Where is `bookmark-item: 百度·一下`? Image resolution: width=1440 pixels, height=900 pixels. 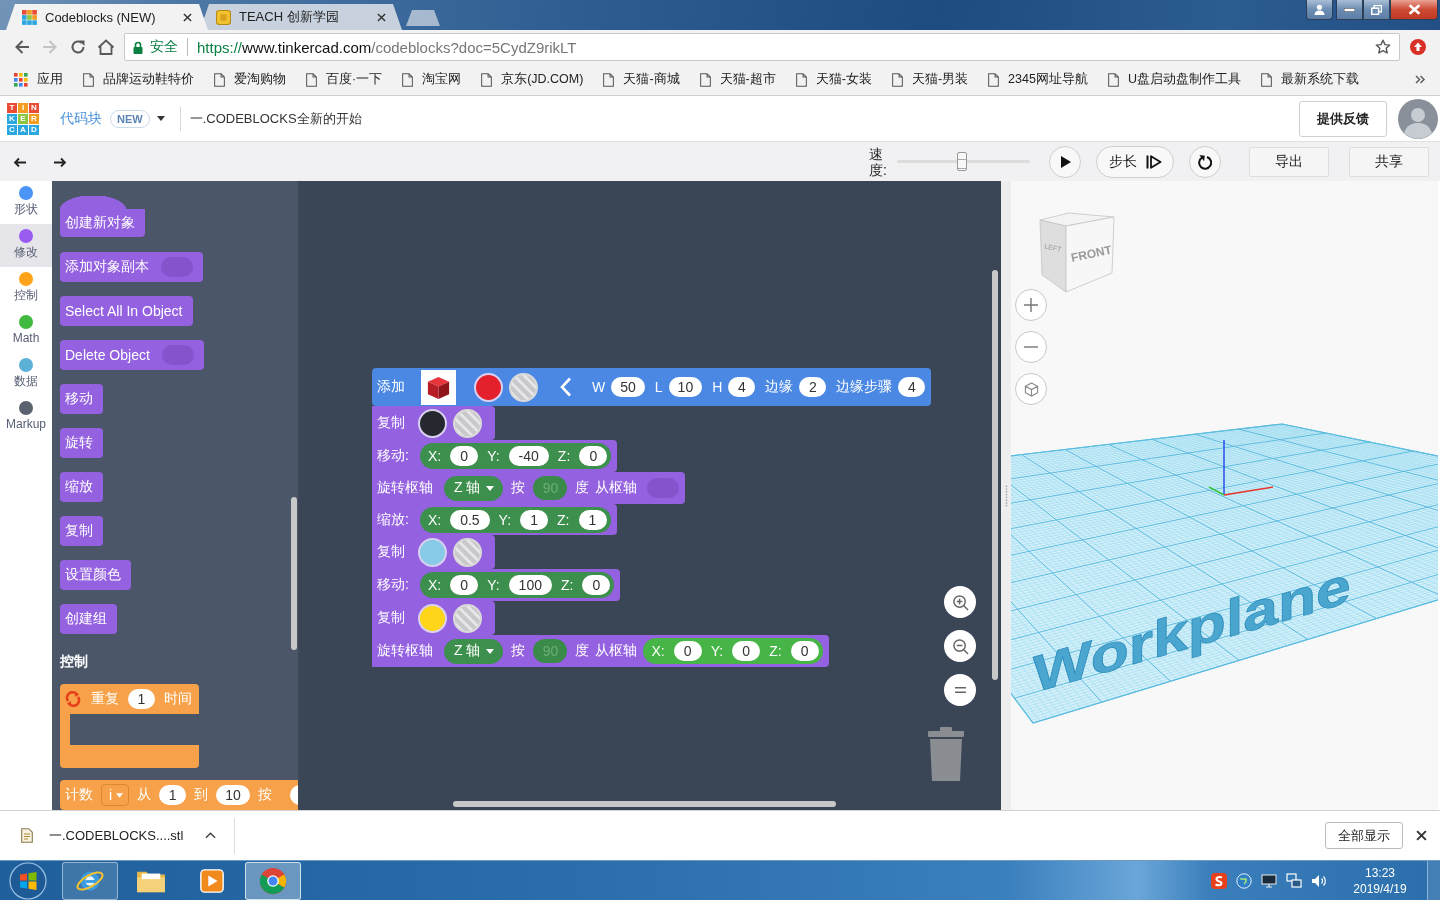 bookmark-item: 百度·一下 is located at coordinates (344, 79).